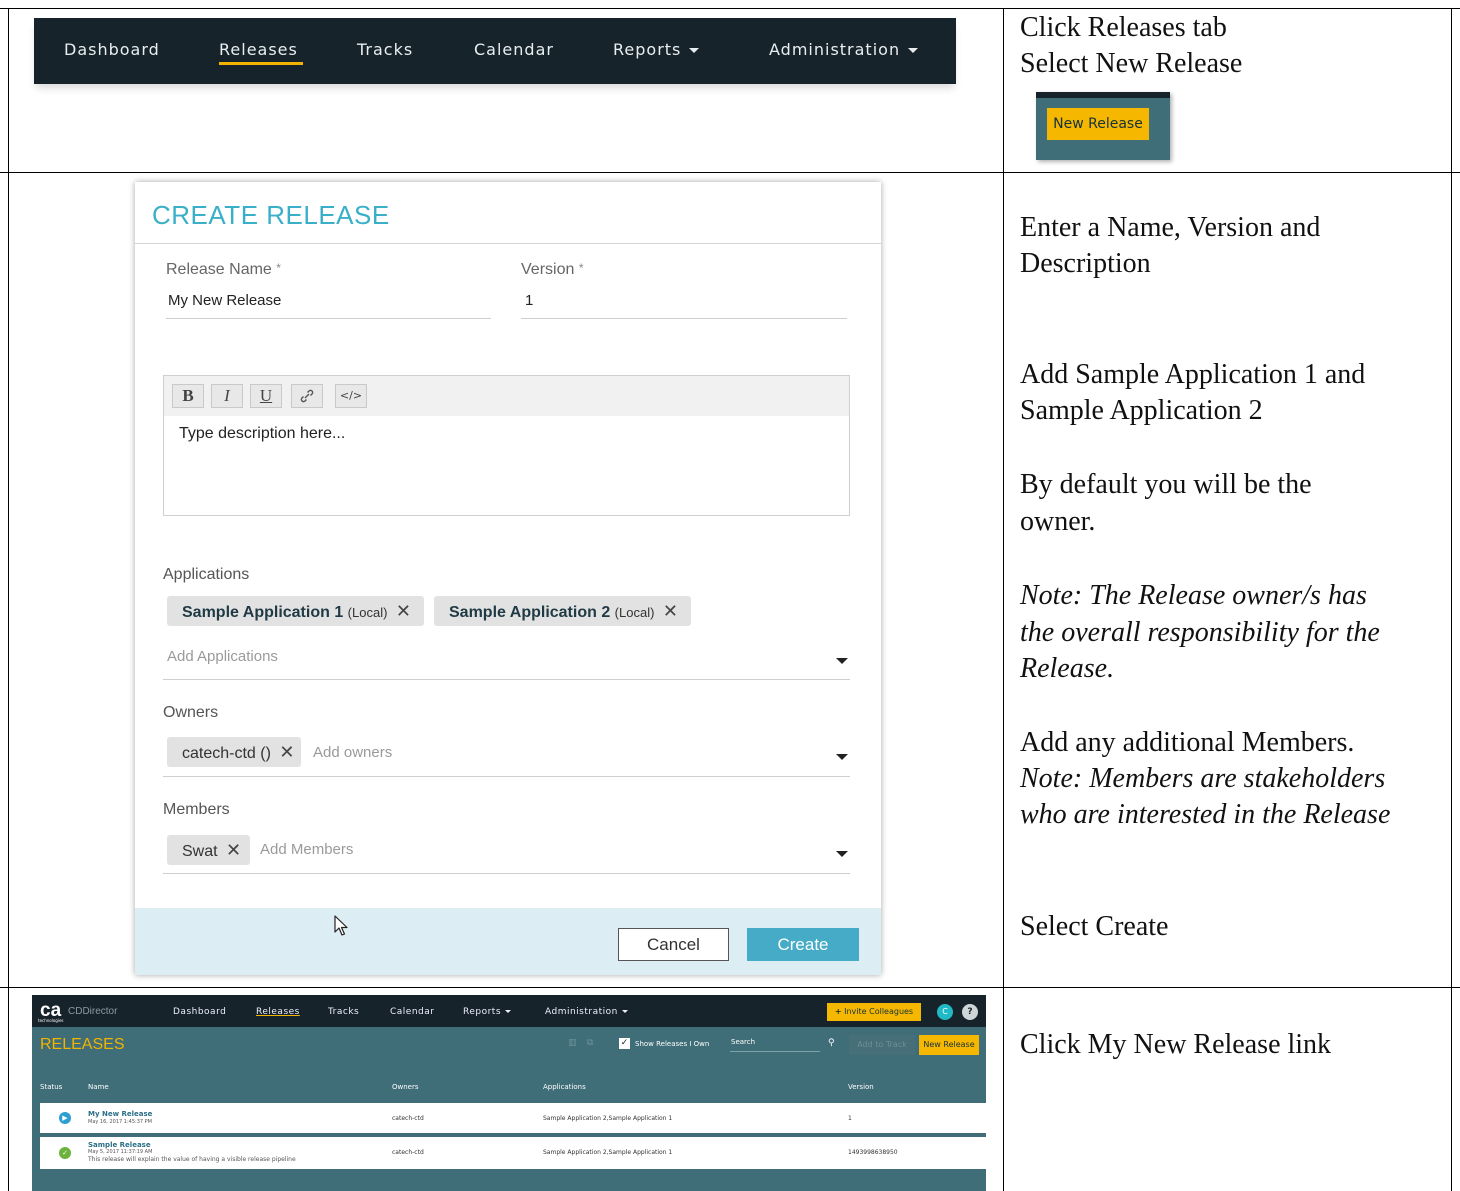  I want to click on instruction-text: Enter a Name, Version and, so click(1170, 227).